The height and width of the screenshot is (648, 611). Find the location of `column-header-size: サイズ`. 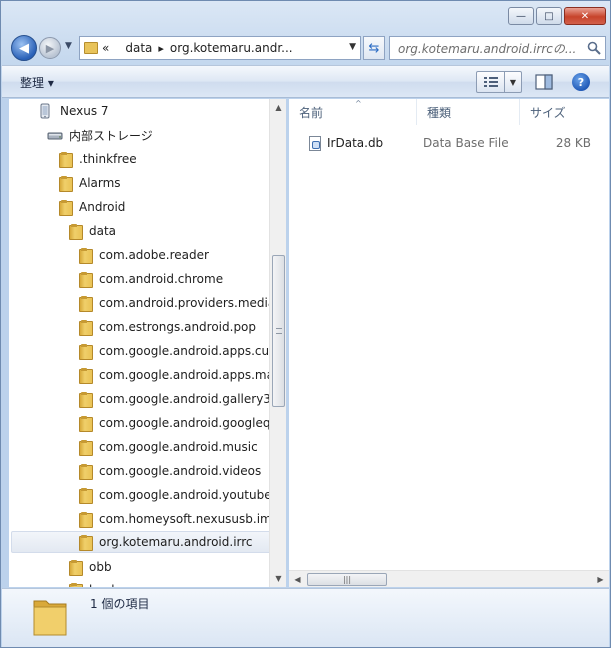

column-header-size: サイズ is located at coordinates (564, 112).